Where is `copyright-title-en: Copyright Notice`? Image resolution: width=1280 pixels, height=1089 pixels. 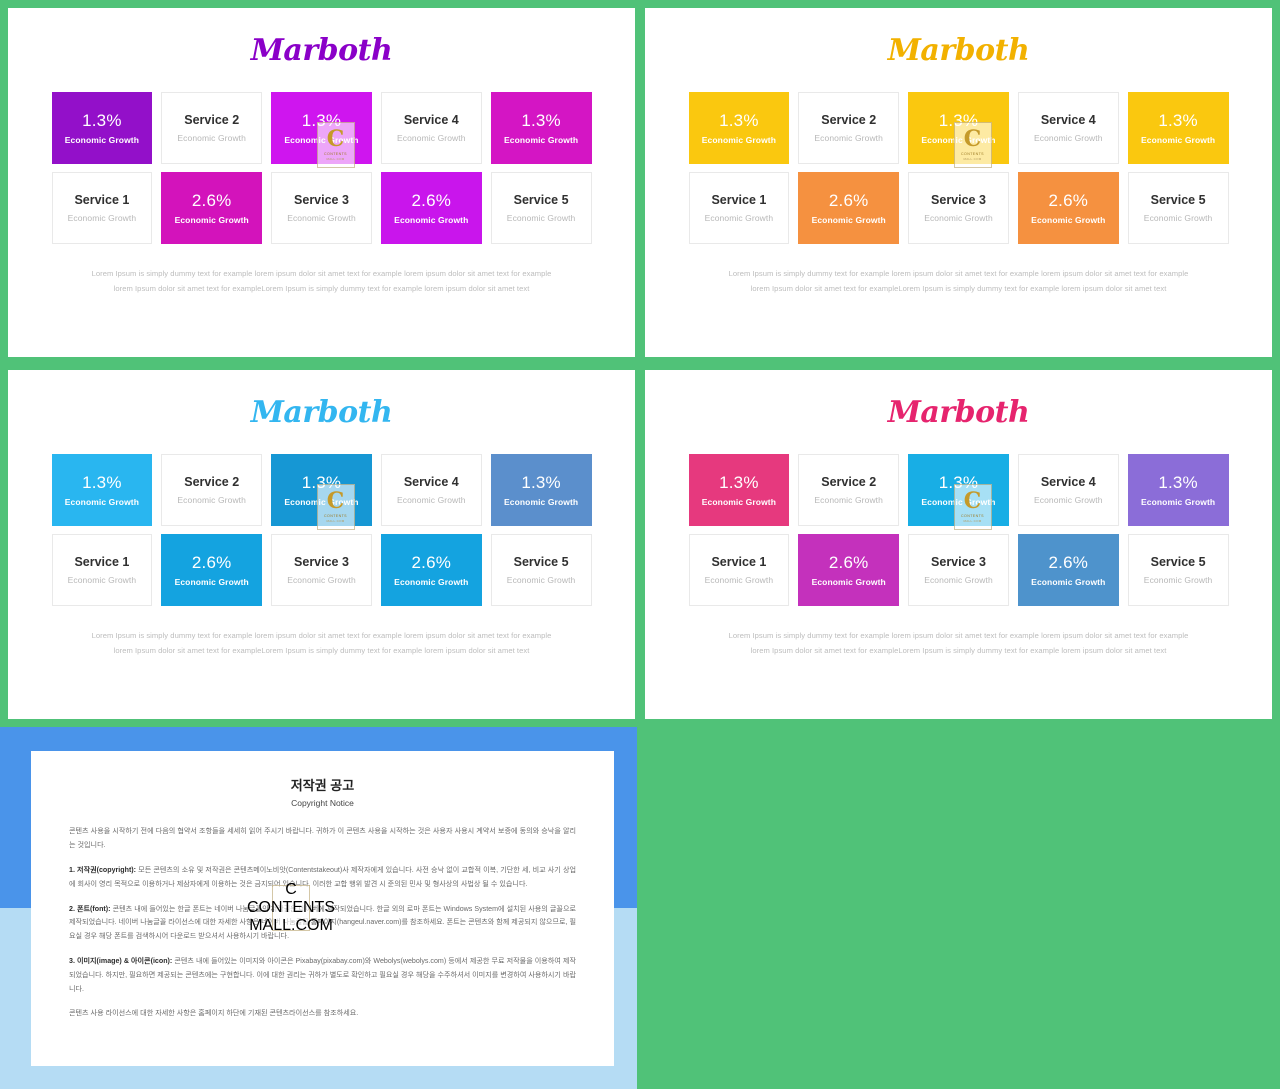
copyright-title-en: Copyright Notice is located at coordinates (322, 803).